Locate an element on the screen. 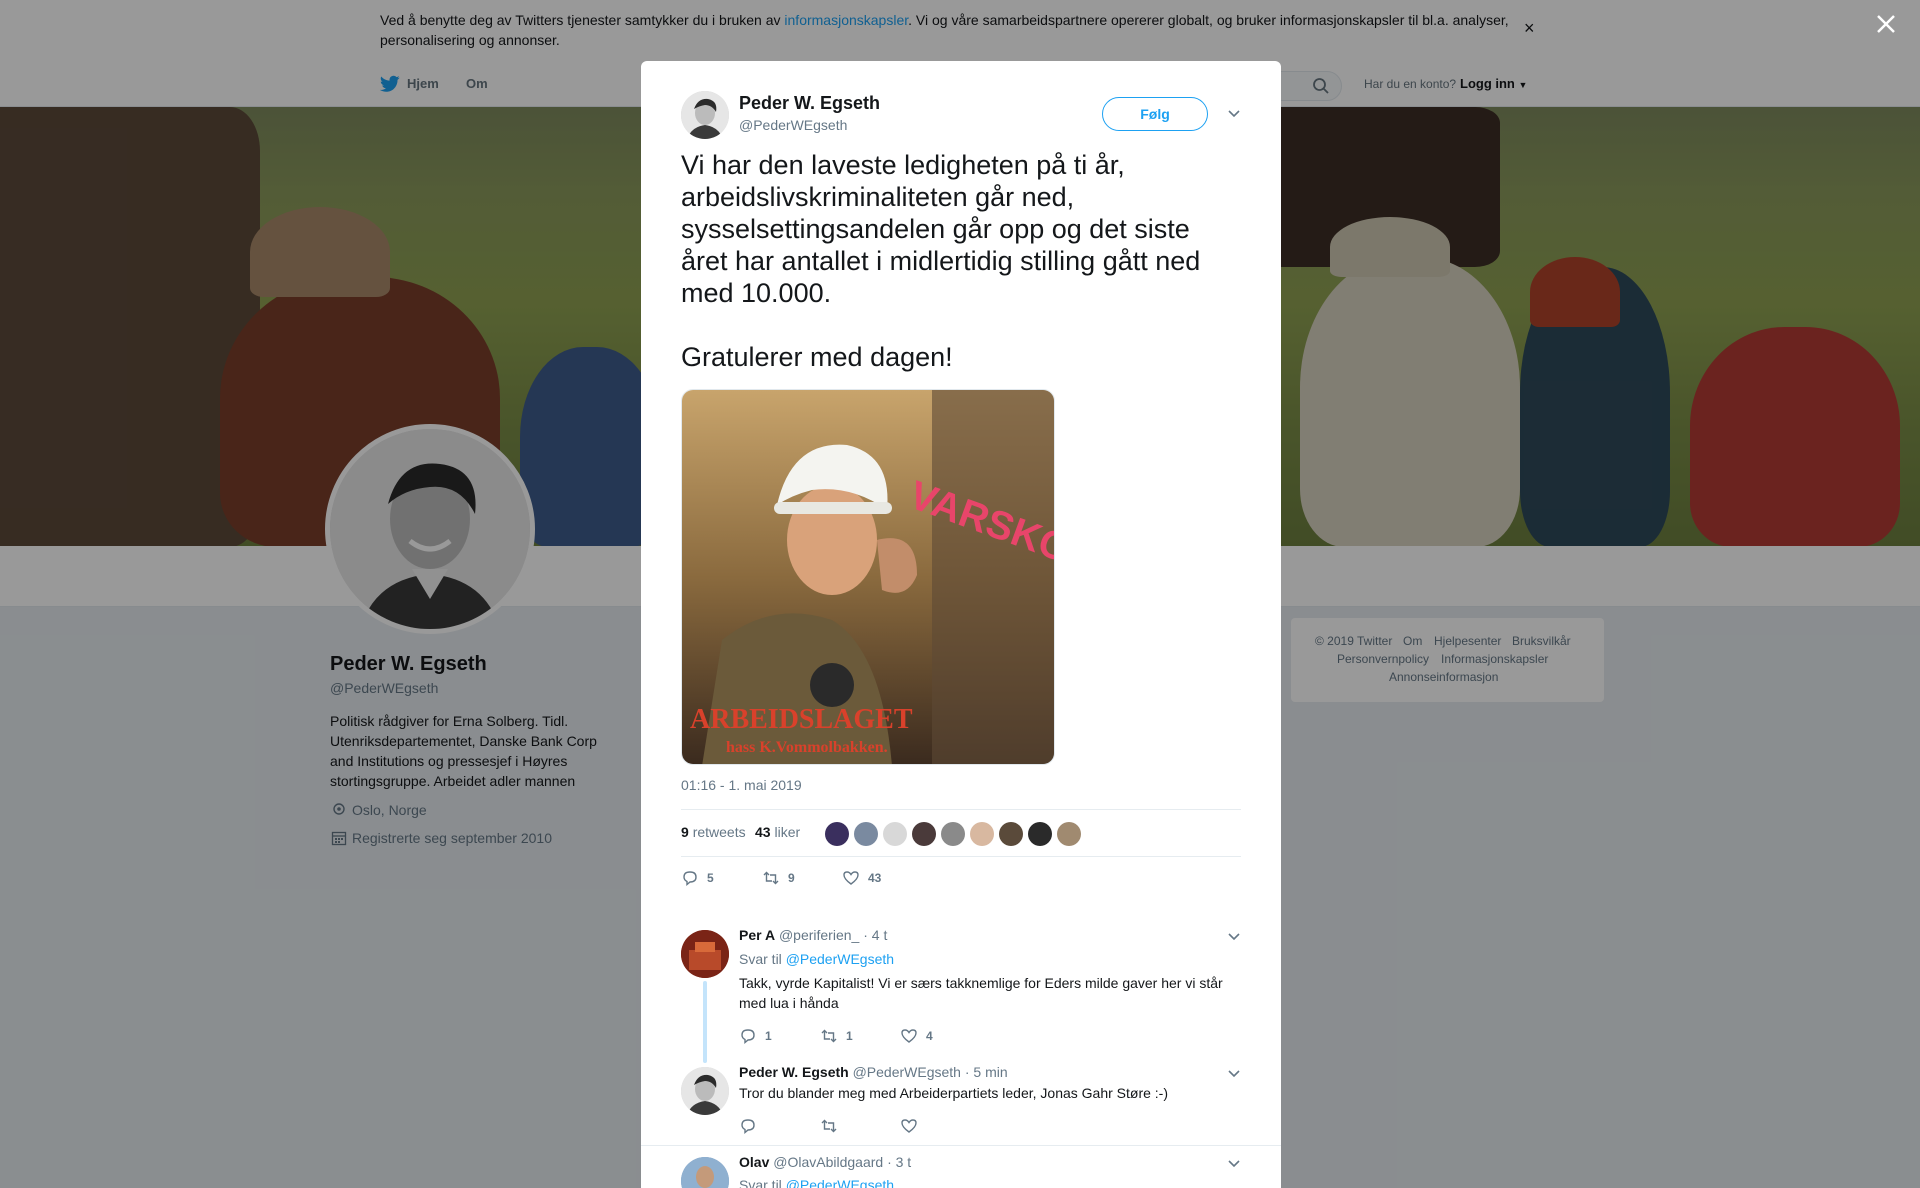  tweet-author-handle: @PederWEgseth is located at coordinates (793, 125).